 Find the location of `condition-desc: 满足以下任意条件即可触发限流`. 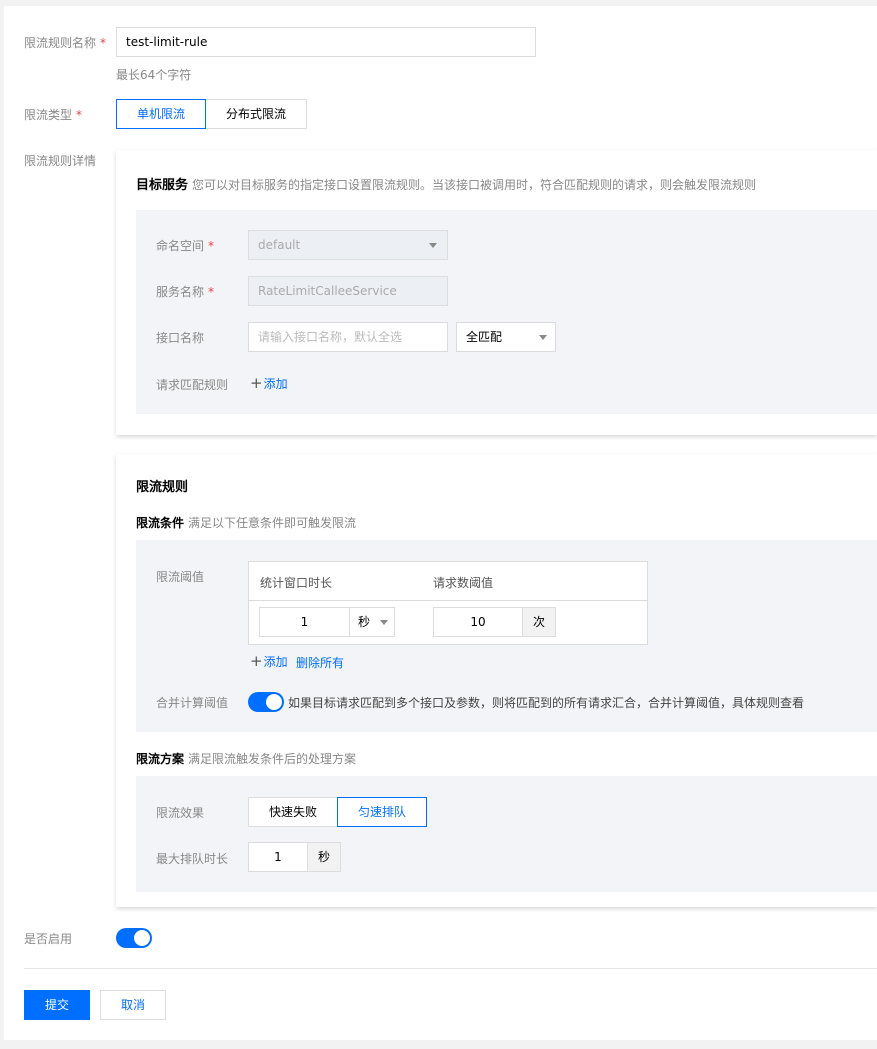

condition-desc: 满足以下任意条件即可触发限流 is located at coordinates (272, 523).